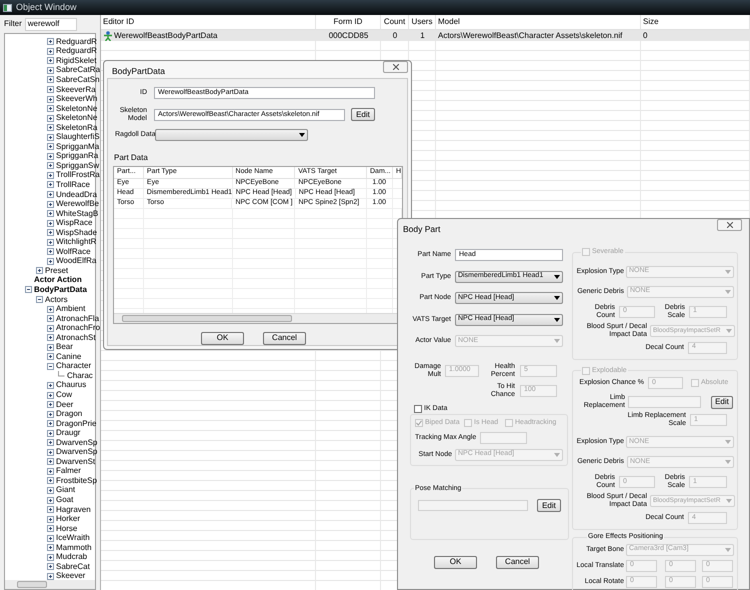  I want to click on tree-item: Mammoth, so click(74, 548).